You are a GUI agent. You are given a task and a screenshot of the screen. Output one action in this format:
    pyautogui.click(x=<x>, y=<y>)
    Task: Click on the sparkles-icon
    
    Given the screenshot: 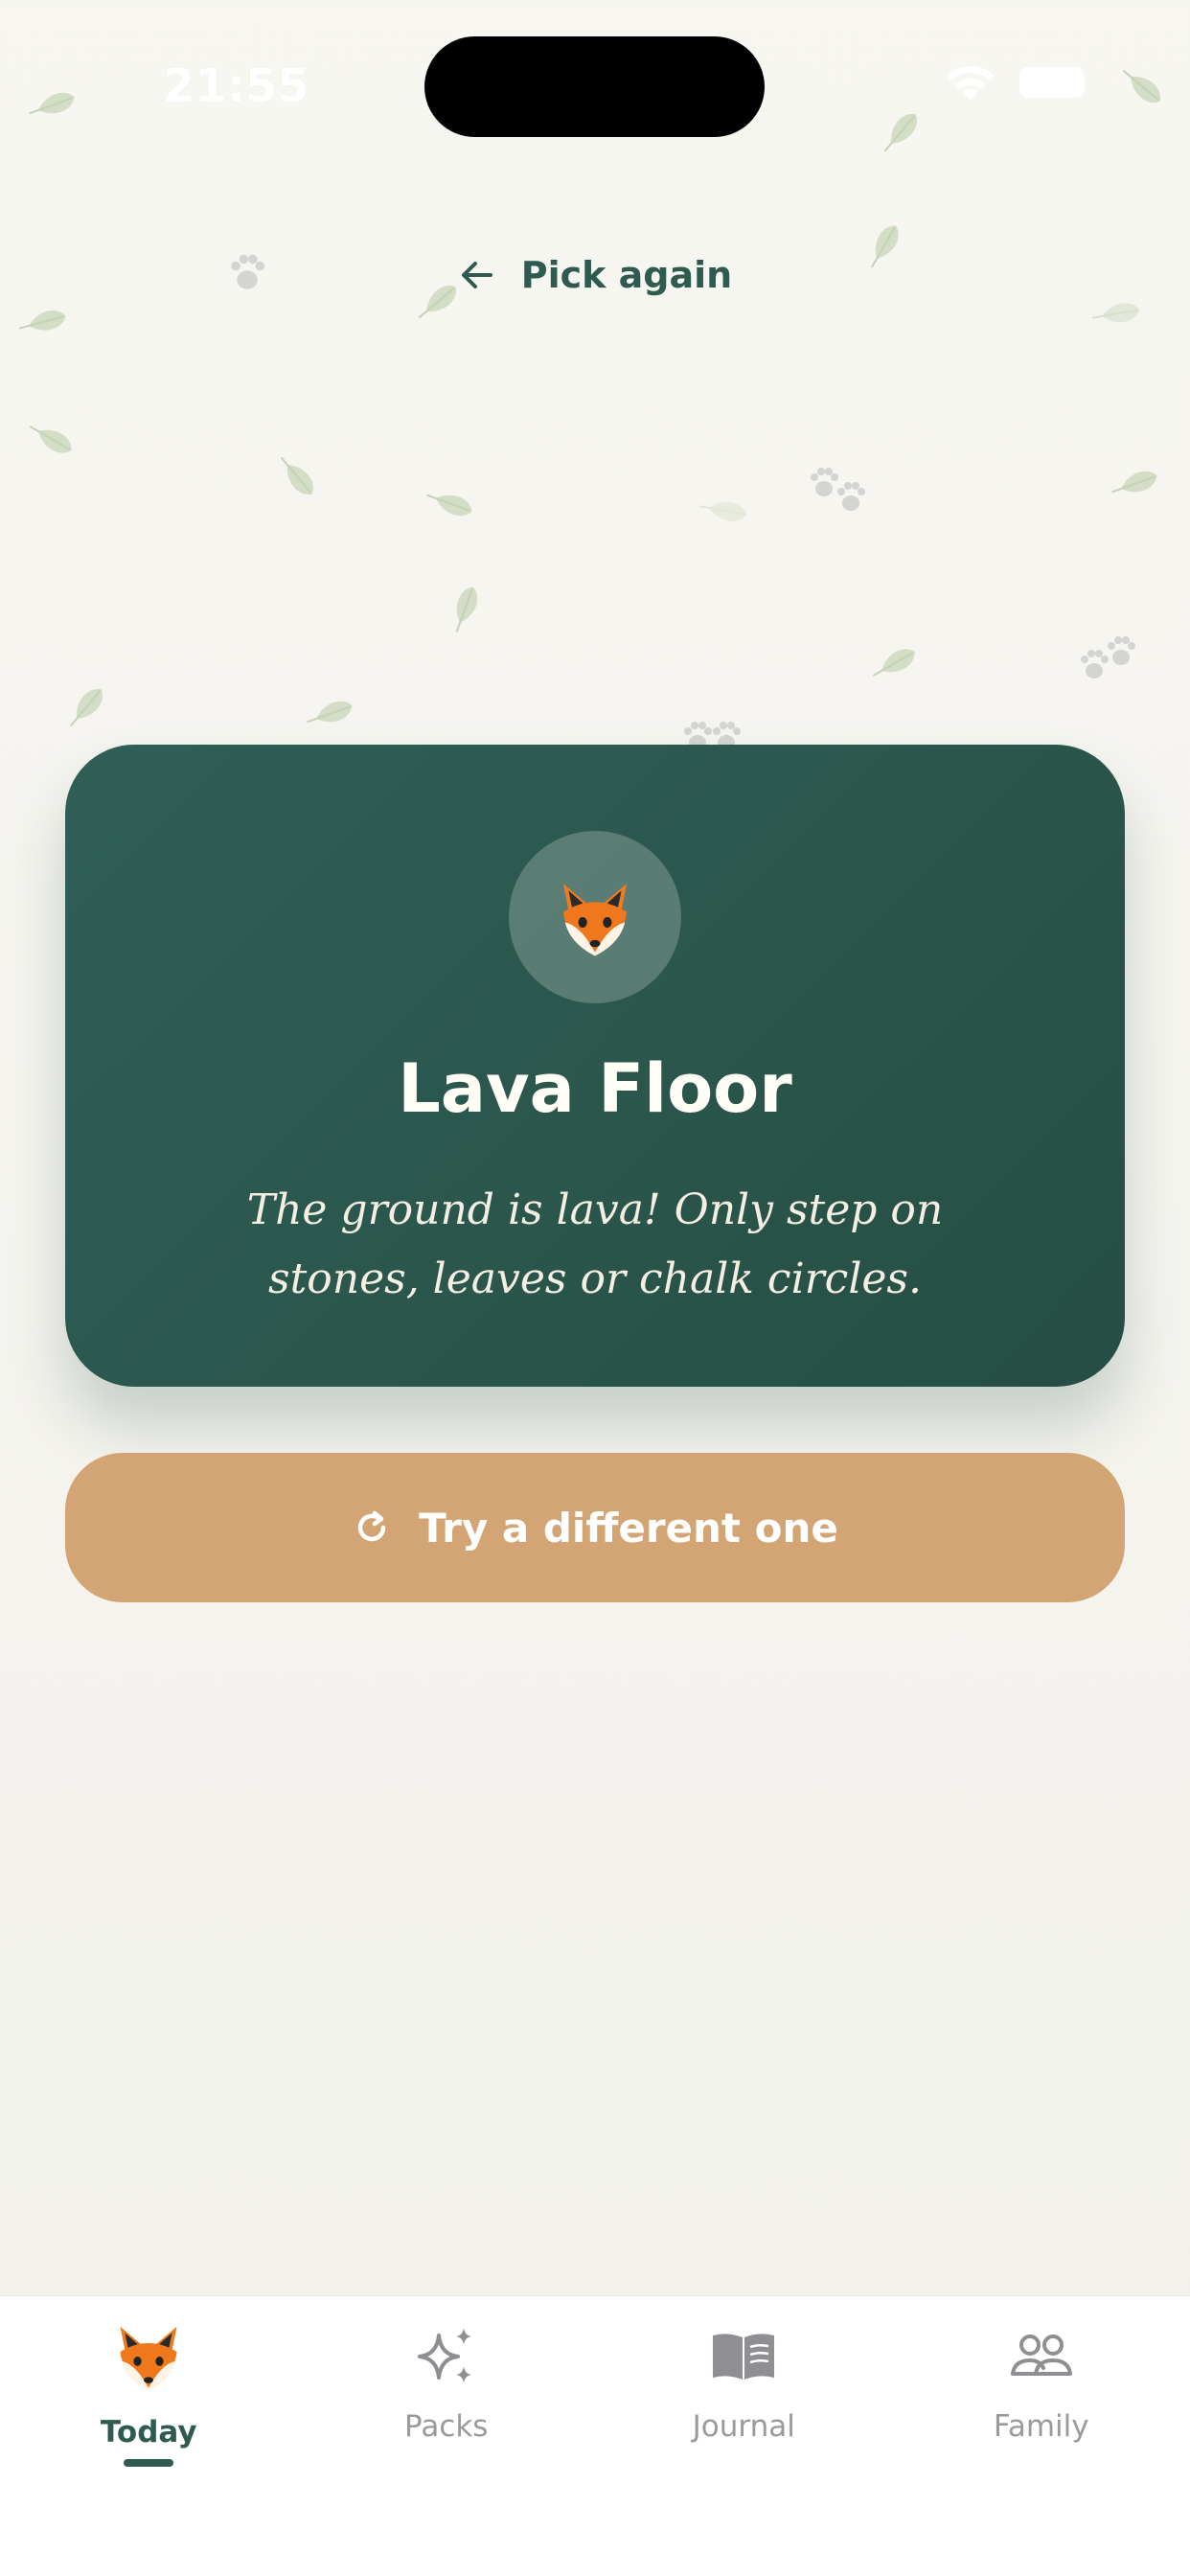 What is the action you would take?
    pyautogui.click(x=447, y=2356)
    